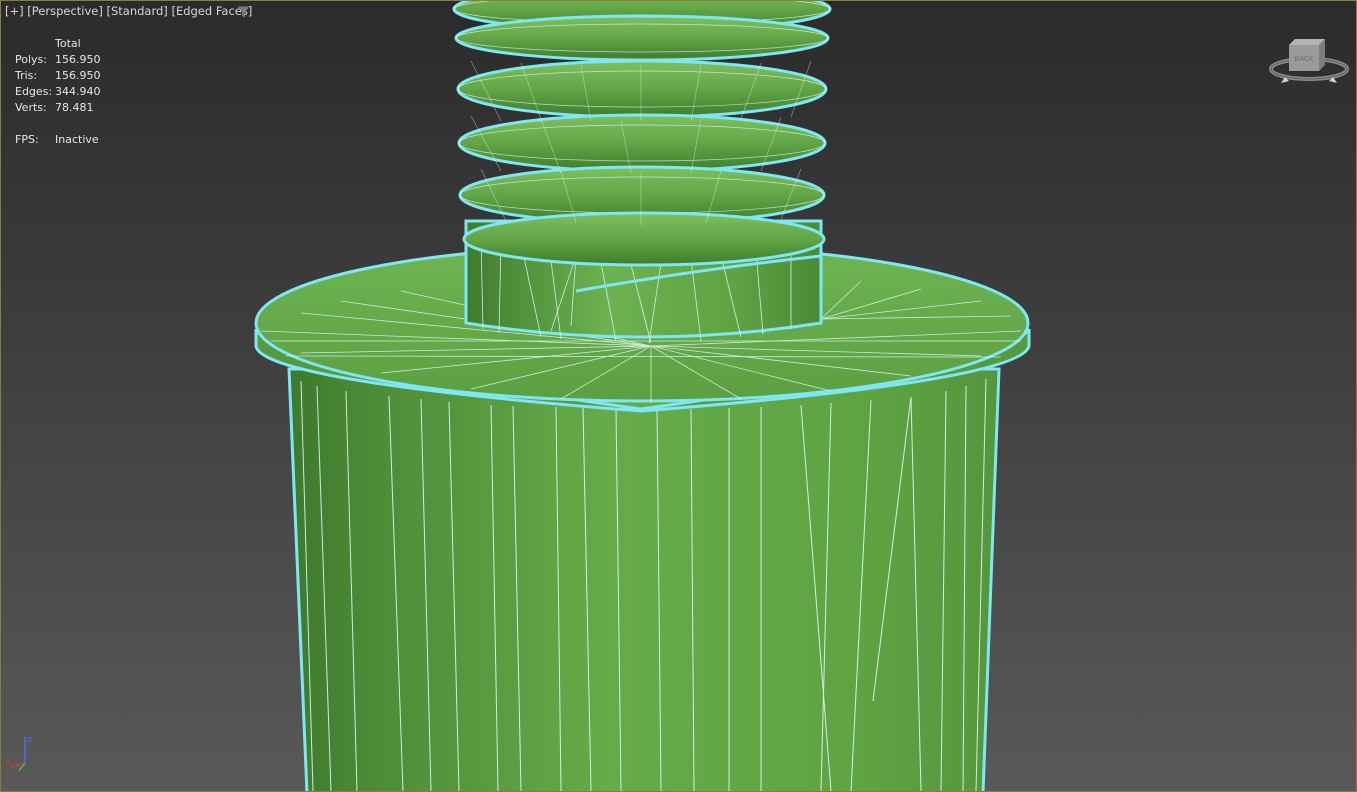 The height and width of the screenshot is (792, 1357). I want to click on stats-key: Verts:, so click(31, 107).